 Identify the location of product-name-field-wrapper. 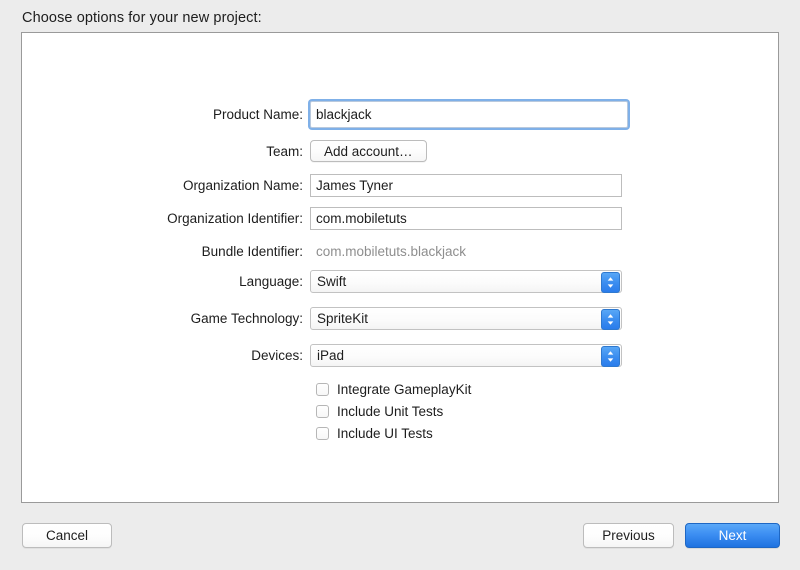
(469, 114).